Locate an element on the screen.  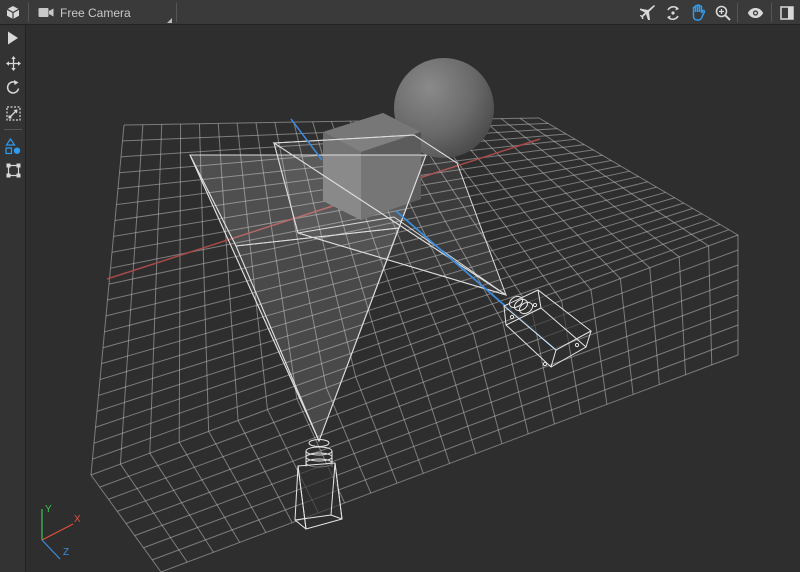
fly-mode-button is located at coordinates (648, 12).